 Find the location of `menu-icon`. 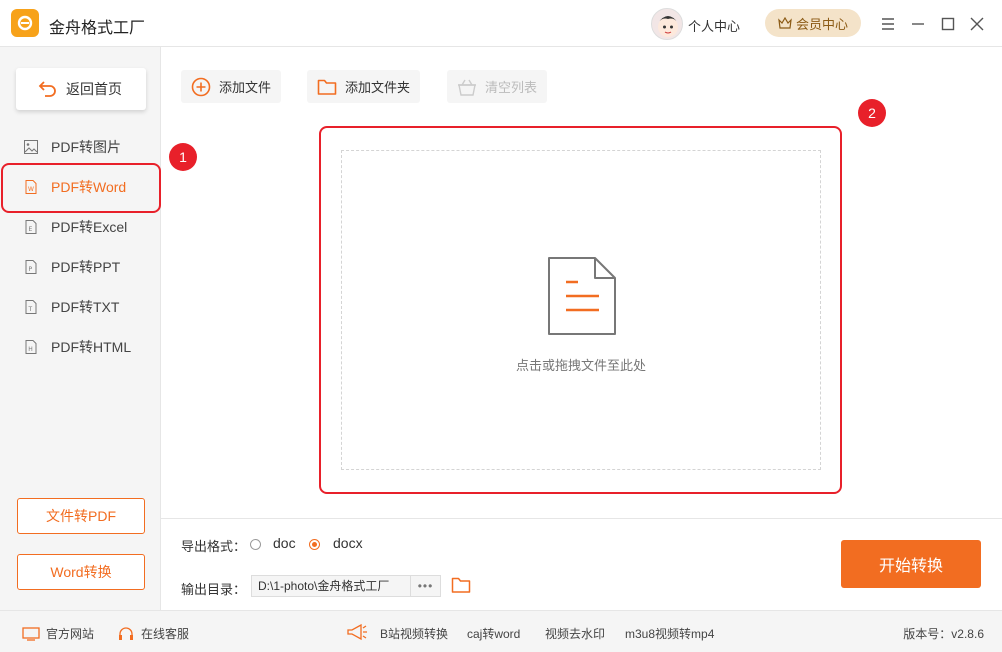

menu-icon is located at coordinates (888, 24).